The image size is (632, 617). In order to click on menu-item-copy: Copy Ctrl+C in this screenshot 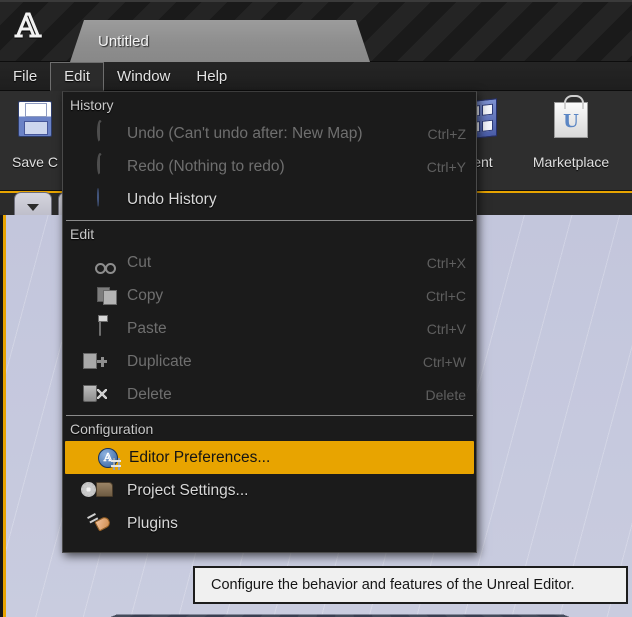, I will do `click(269, 295)`.